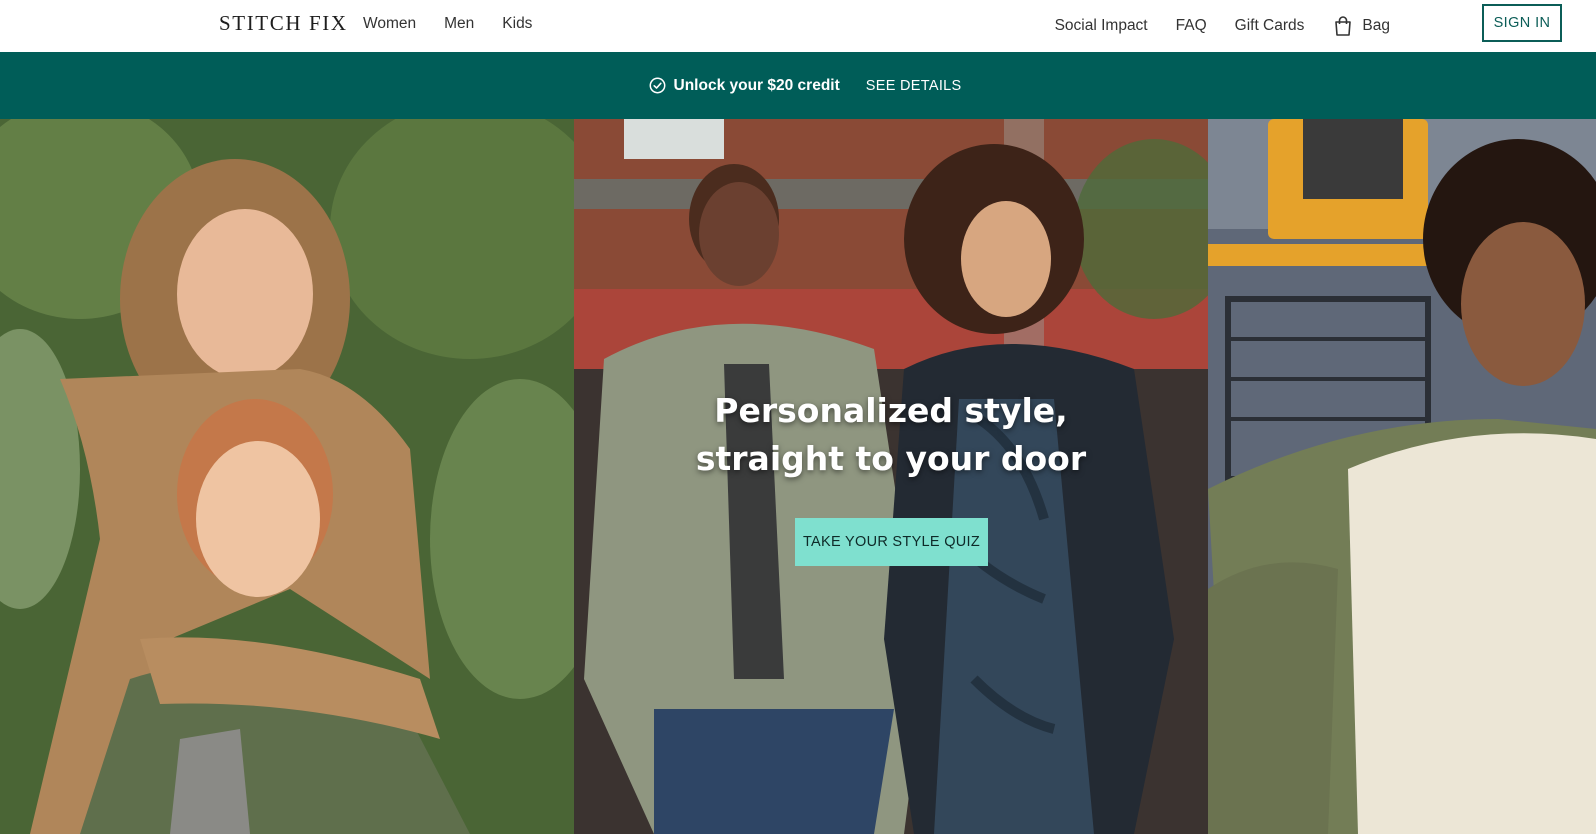  I want to click on promo-content: Unlock your $20 credit SEE DETAILS, so click(805, 86).